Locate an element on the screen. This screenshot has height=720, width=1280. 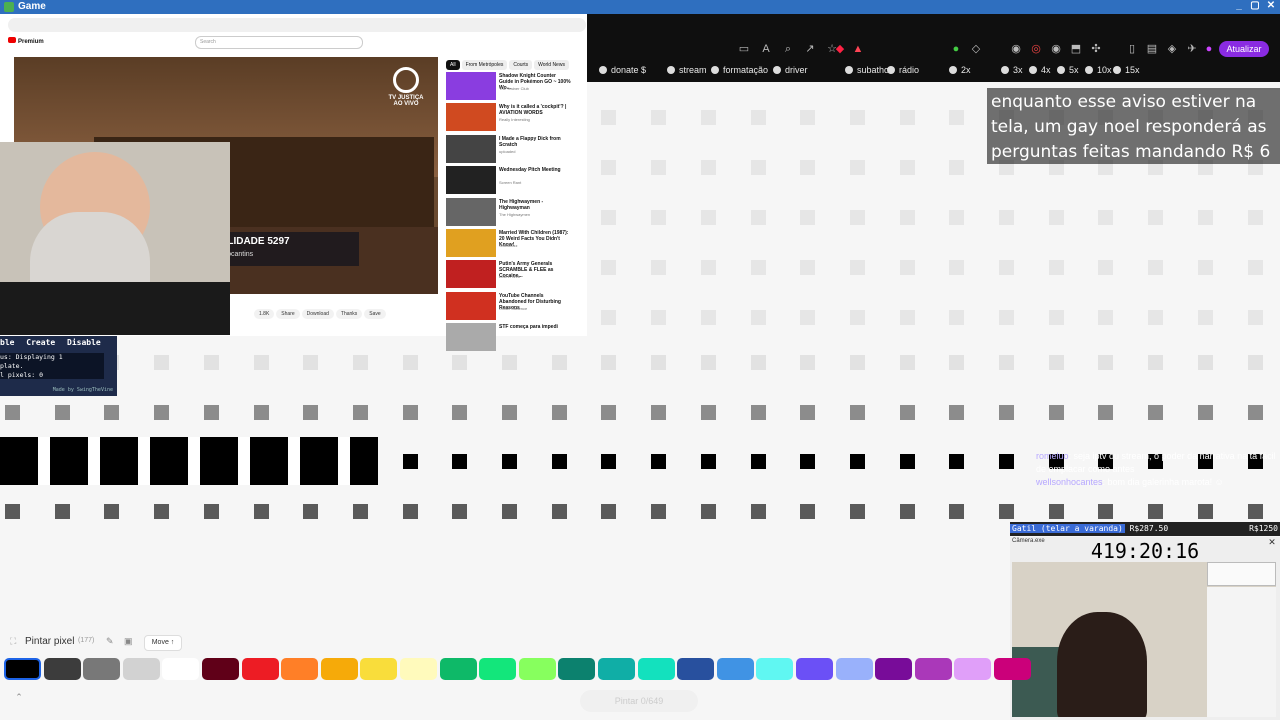
video-action-button: Save is located at coordinates (375, 314).